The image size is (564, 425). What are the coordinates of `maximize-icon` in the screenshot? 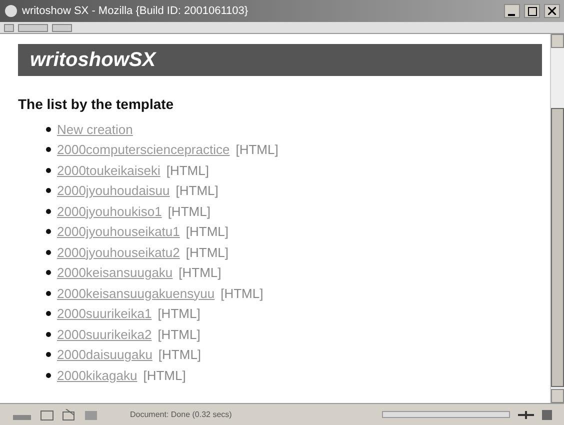 It's located at (532, 11).